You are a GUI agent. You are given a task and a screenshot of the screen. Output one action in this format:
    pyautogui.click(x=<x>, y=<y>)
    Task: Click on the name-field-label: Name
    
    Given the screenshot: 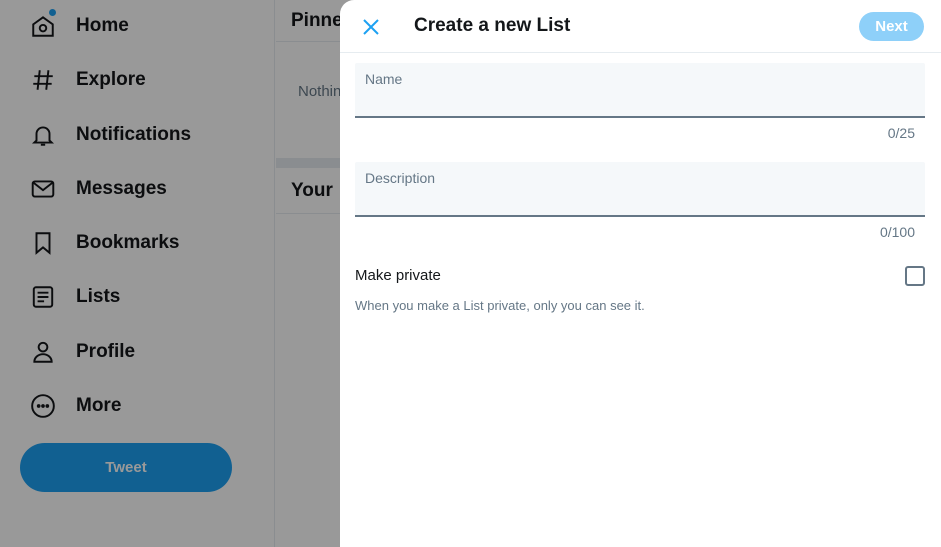 What is the action you would take?
    pyautogui.click(x=384, y=79)
    